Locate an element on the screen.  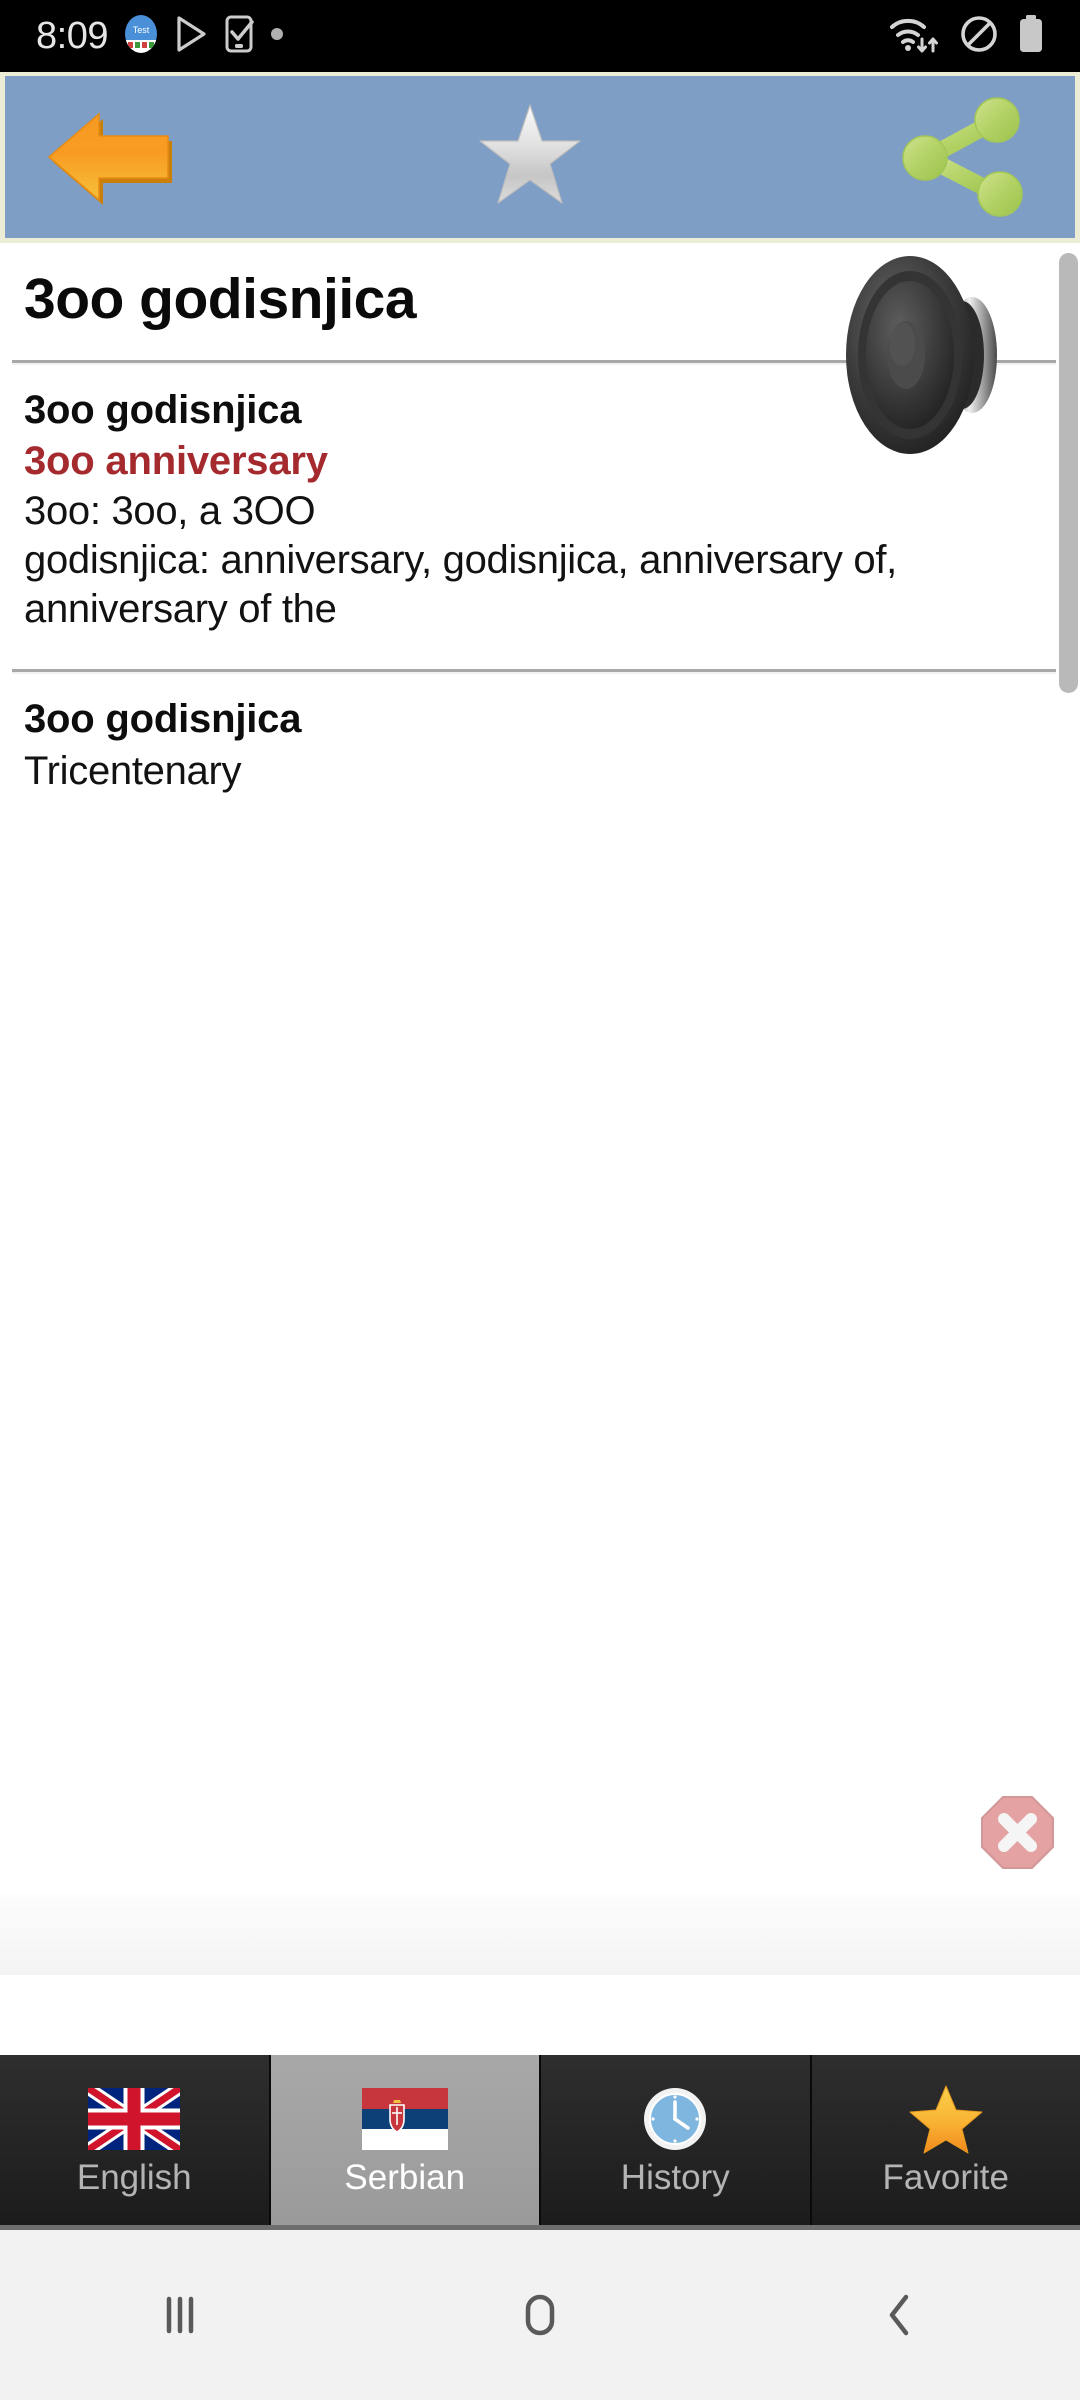
wifi-transfer-icon is located at coordinates (914, 36).